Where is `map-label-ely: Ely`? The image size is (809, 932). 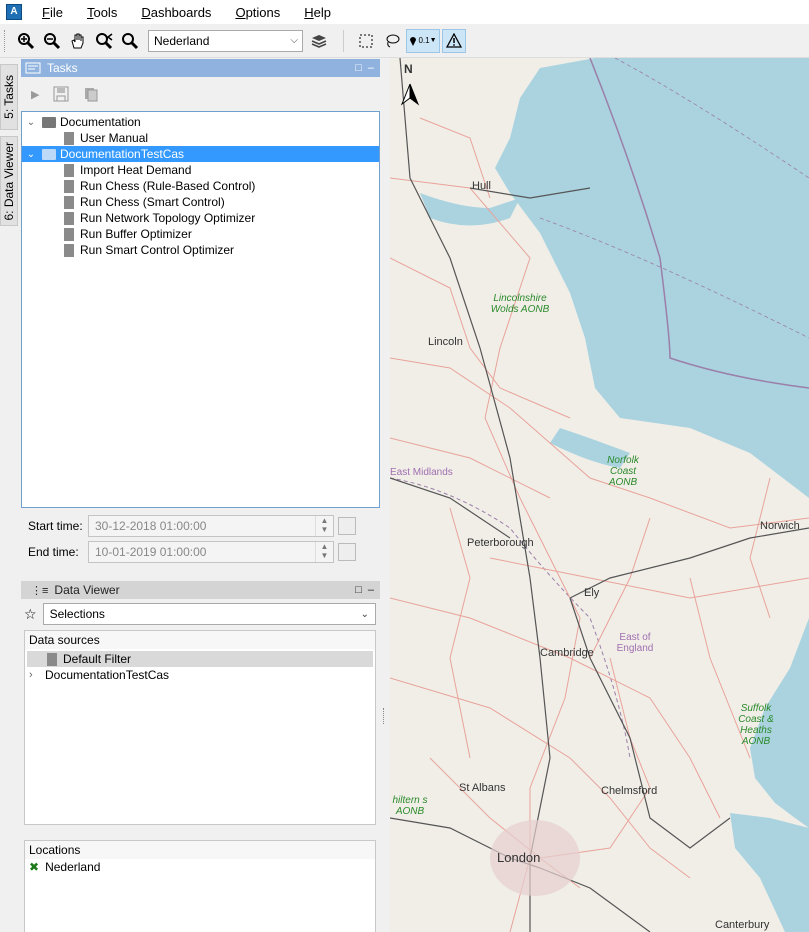
map-label-ely: Ely is located at coordinates (592, 593).